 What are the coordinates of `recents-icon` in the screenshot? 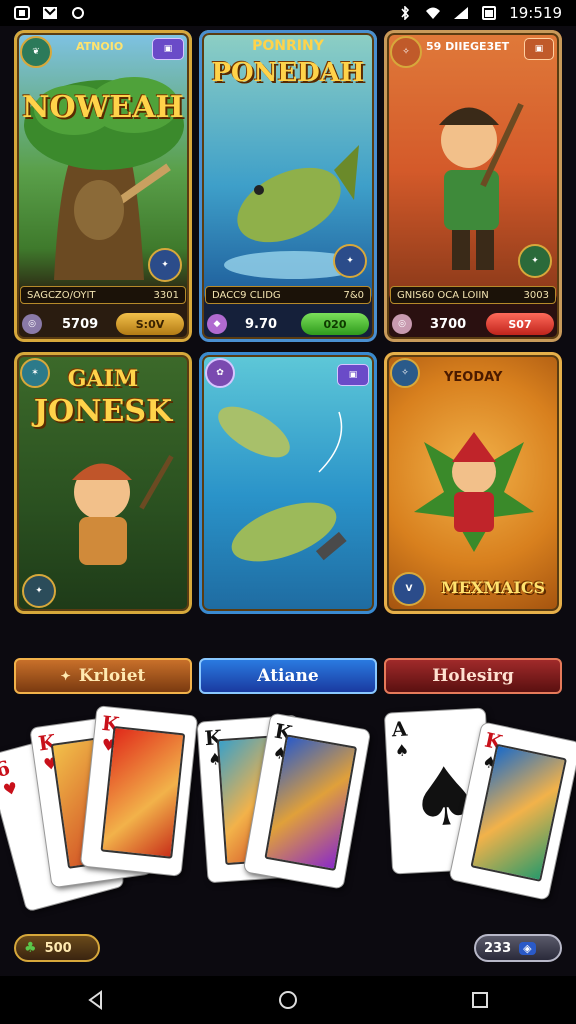 It's located at (480, 1000).